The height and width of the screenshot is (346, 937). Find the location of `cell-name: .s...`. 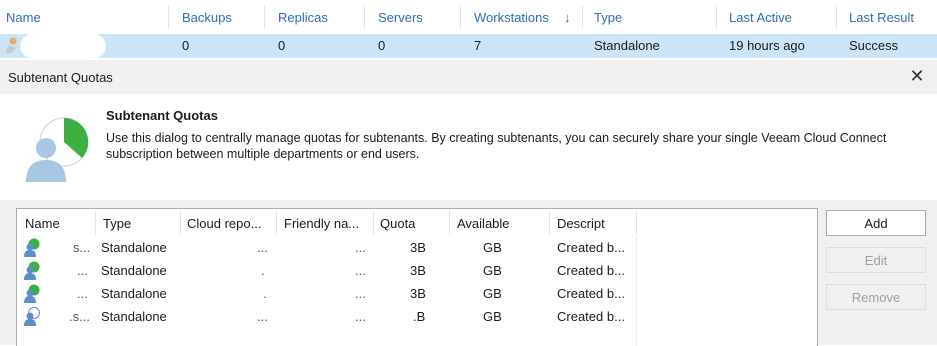

cell-name: .s... is located at coordinates (79, 316).